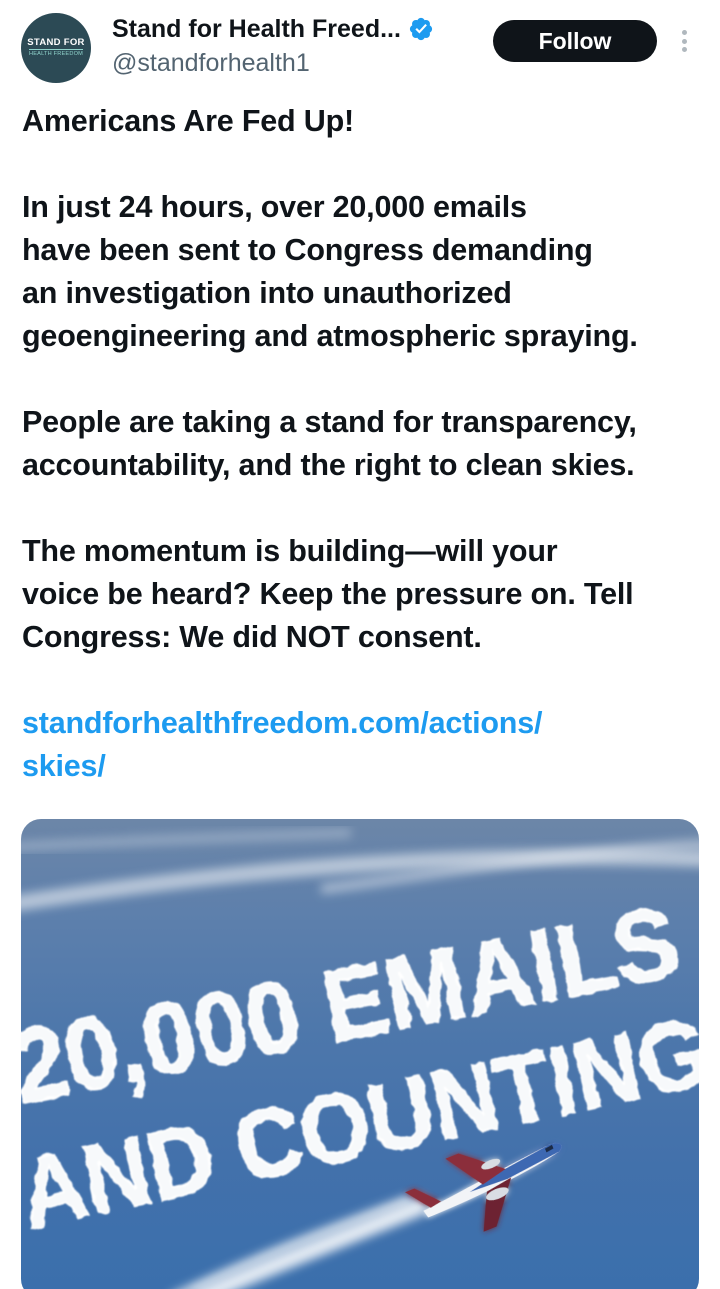 The height and width of the screenshot is (1289, 720). What do you see at coordinates (56, 42) in the screenshot?
I see `avatar-logo-text: STAND FOR` at bounding box center [56, 42].